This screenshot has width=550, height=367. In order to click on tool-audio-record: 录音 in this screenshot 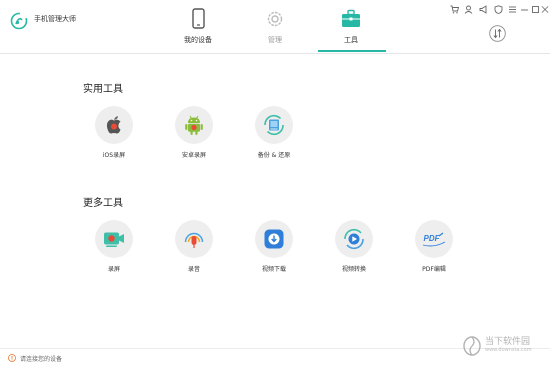, I will do `click(194, 250)`.